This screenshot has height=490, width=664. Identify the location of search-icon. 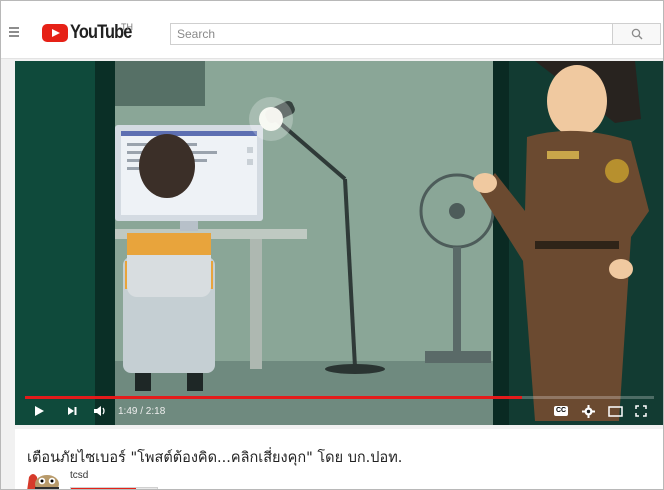
(636, 34).